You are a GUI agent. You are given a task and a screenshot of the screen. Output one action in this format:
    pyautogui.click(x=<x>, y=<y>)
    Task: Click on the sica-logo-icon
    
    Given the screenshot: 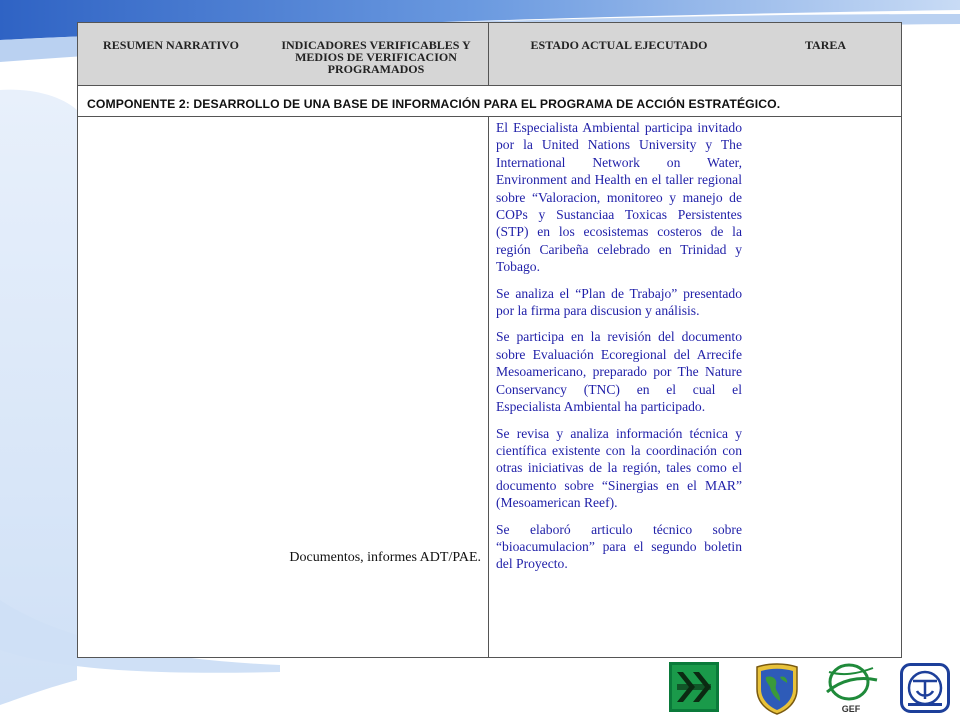 What is the action you would take?
    pyautogui.click(x=925, y=688)
    